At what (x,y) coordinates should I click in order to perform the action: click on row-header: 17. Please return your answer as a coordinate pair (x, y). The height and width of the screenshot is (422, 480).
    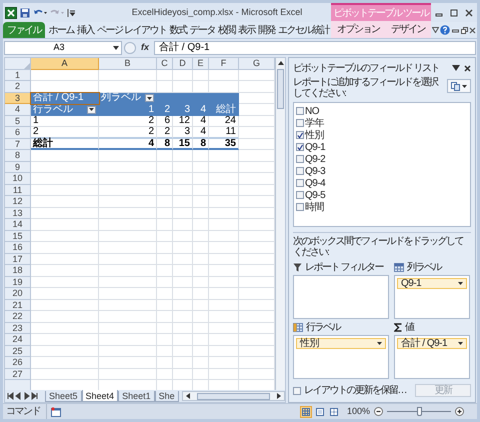
    Looking at the image, I should click on (18, 259).